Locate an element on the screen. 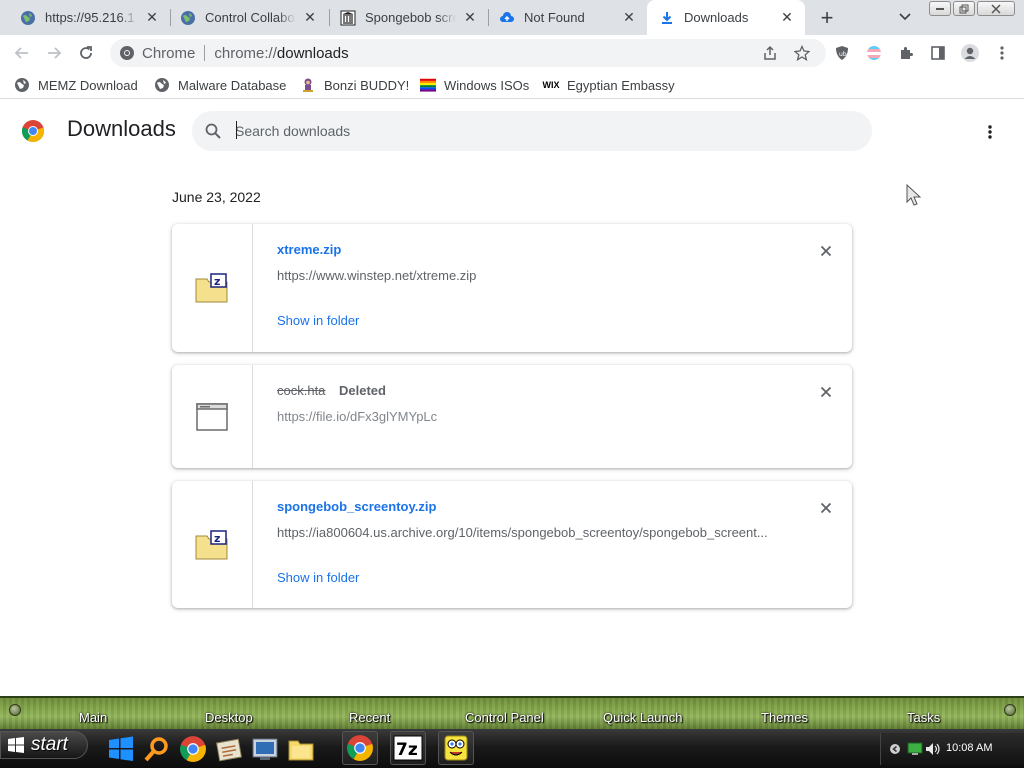 The image size is (1024, 768). forward-button is located at coordinates (54, 53).